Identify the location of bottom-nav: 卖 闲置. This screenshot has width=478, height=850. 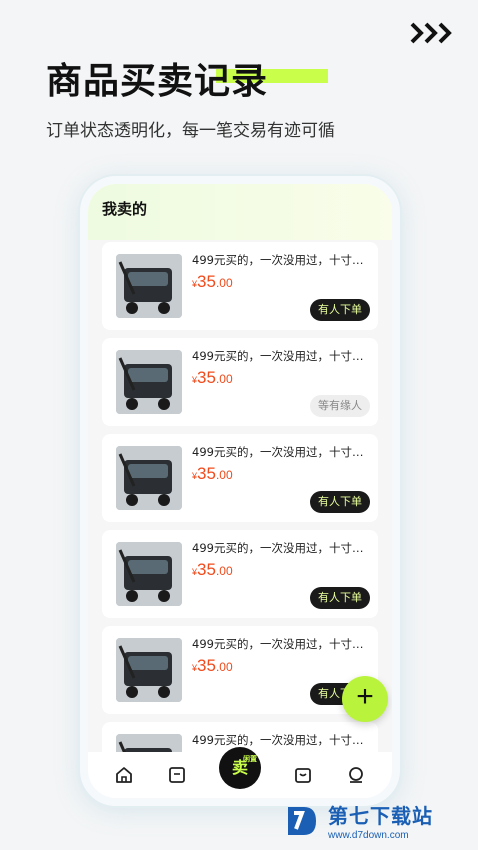
(240, 772).